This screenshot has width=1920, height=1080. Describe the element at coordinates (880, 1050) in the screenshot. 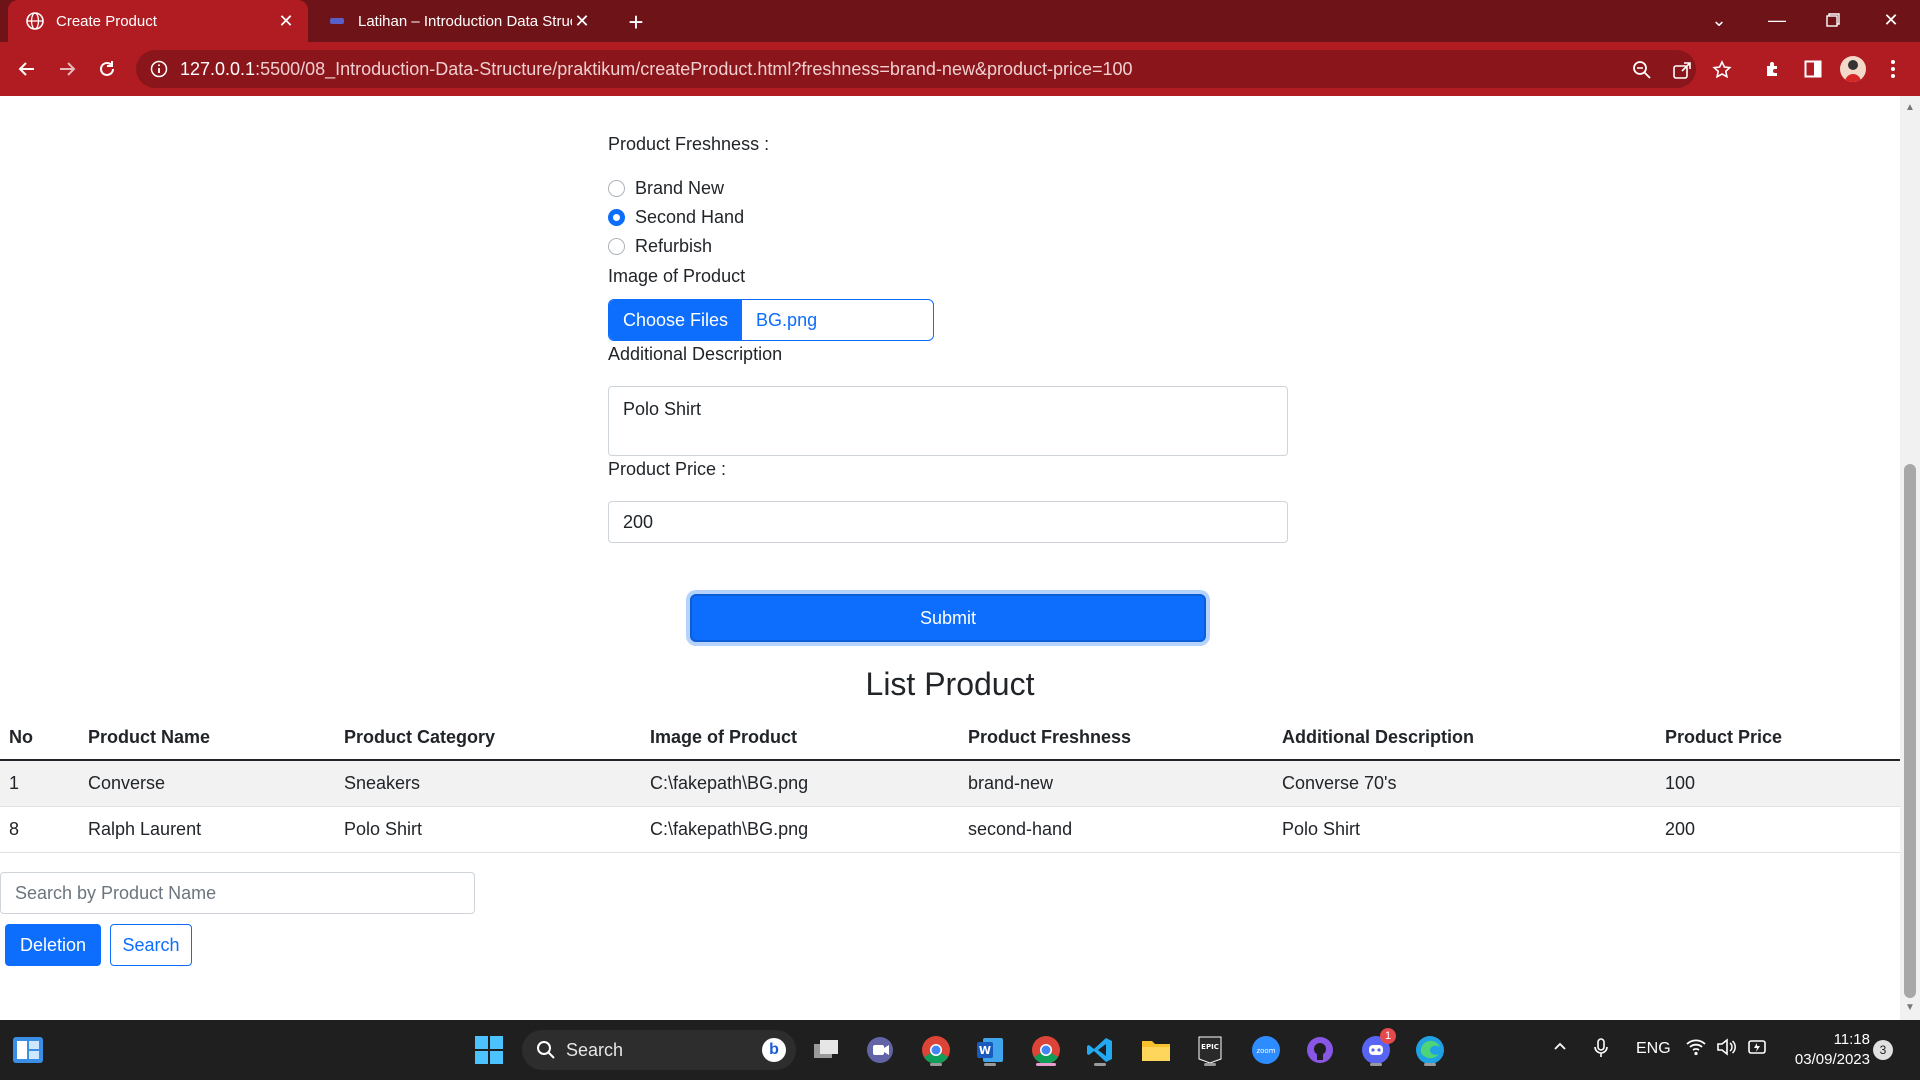

I see `teams-chat-icon` at that location.